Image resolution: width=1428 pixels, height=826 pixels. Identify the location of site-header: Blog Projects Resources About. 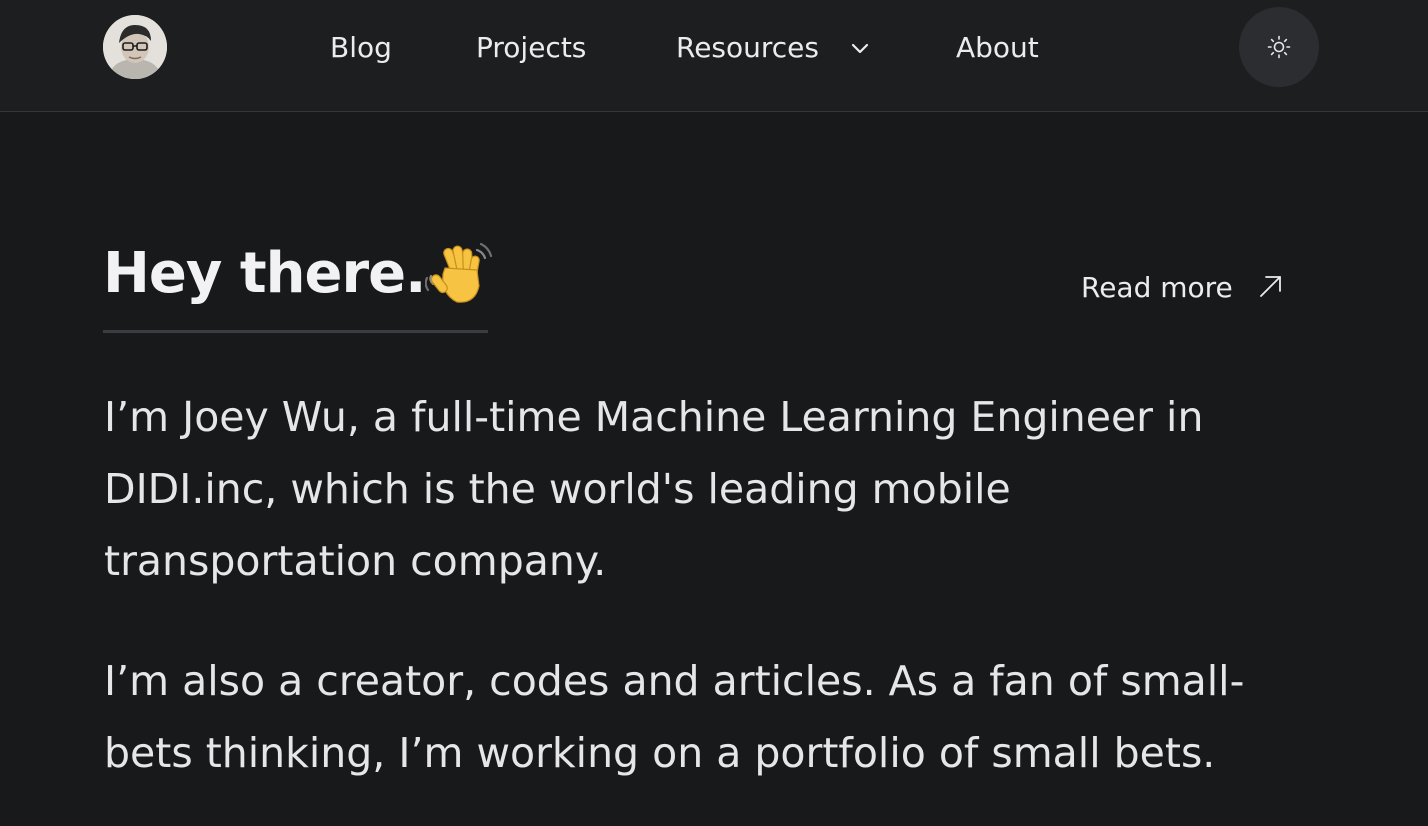
(714, 56).